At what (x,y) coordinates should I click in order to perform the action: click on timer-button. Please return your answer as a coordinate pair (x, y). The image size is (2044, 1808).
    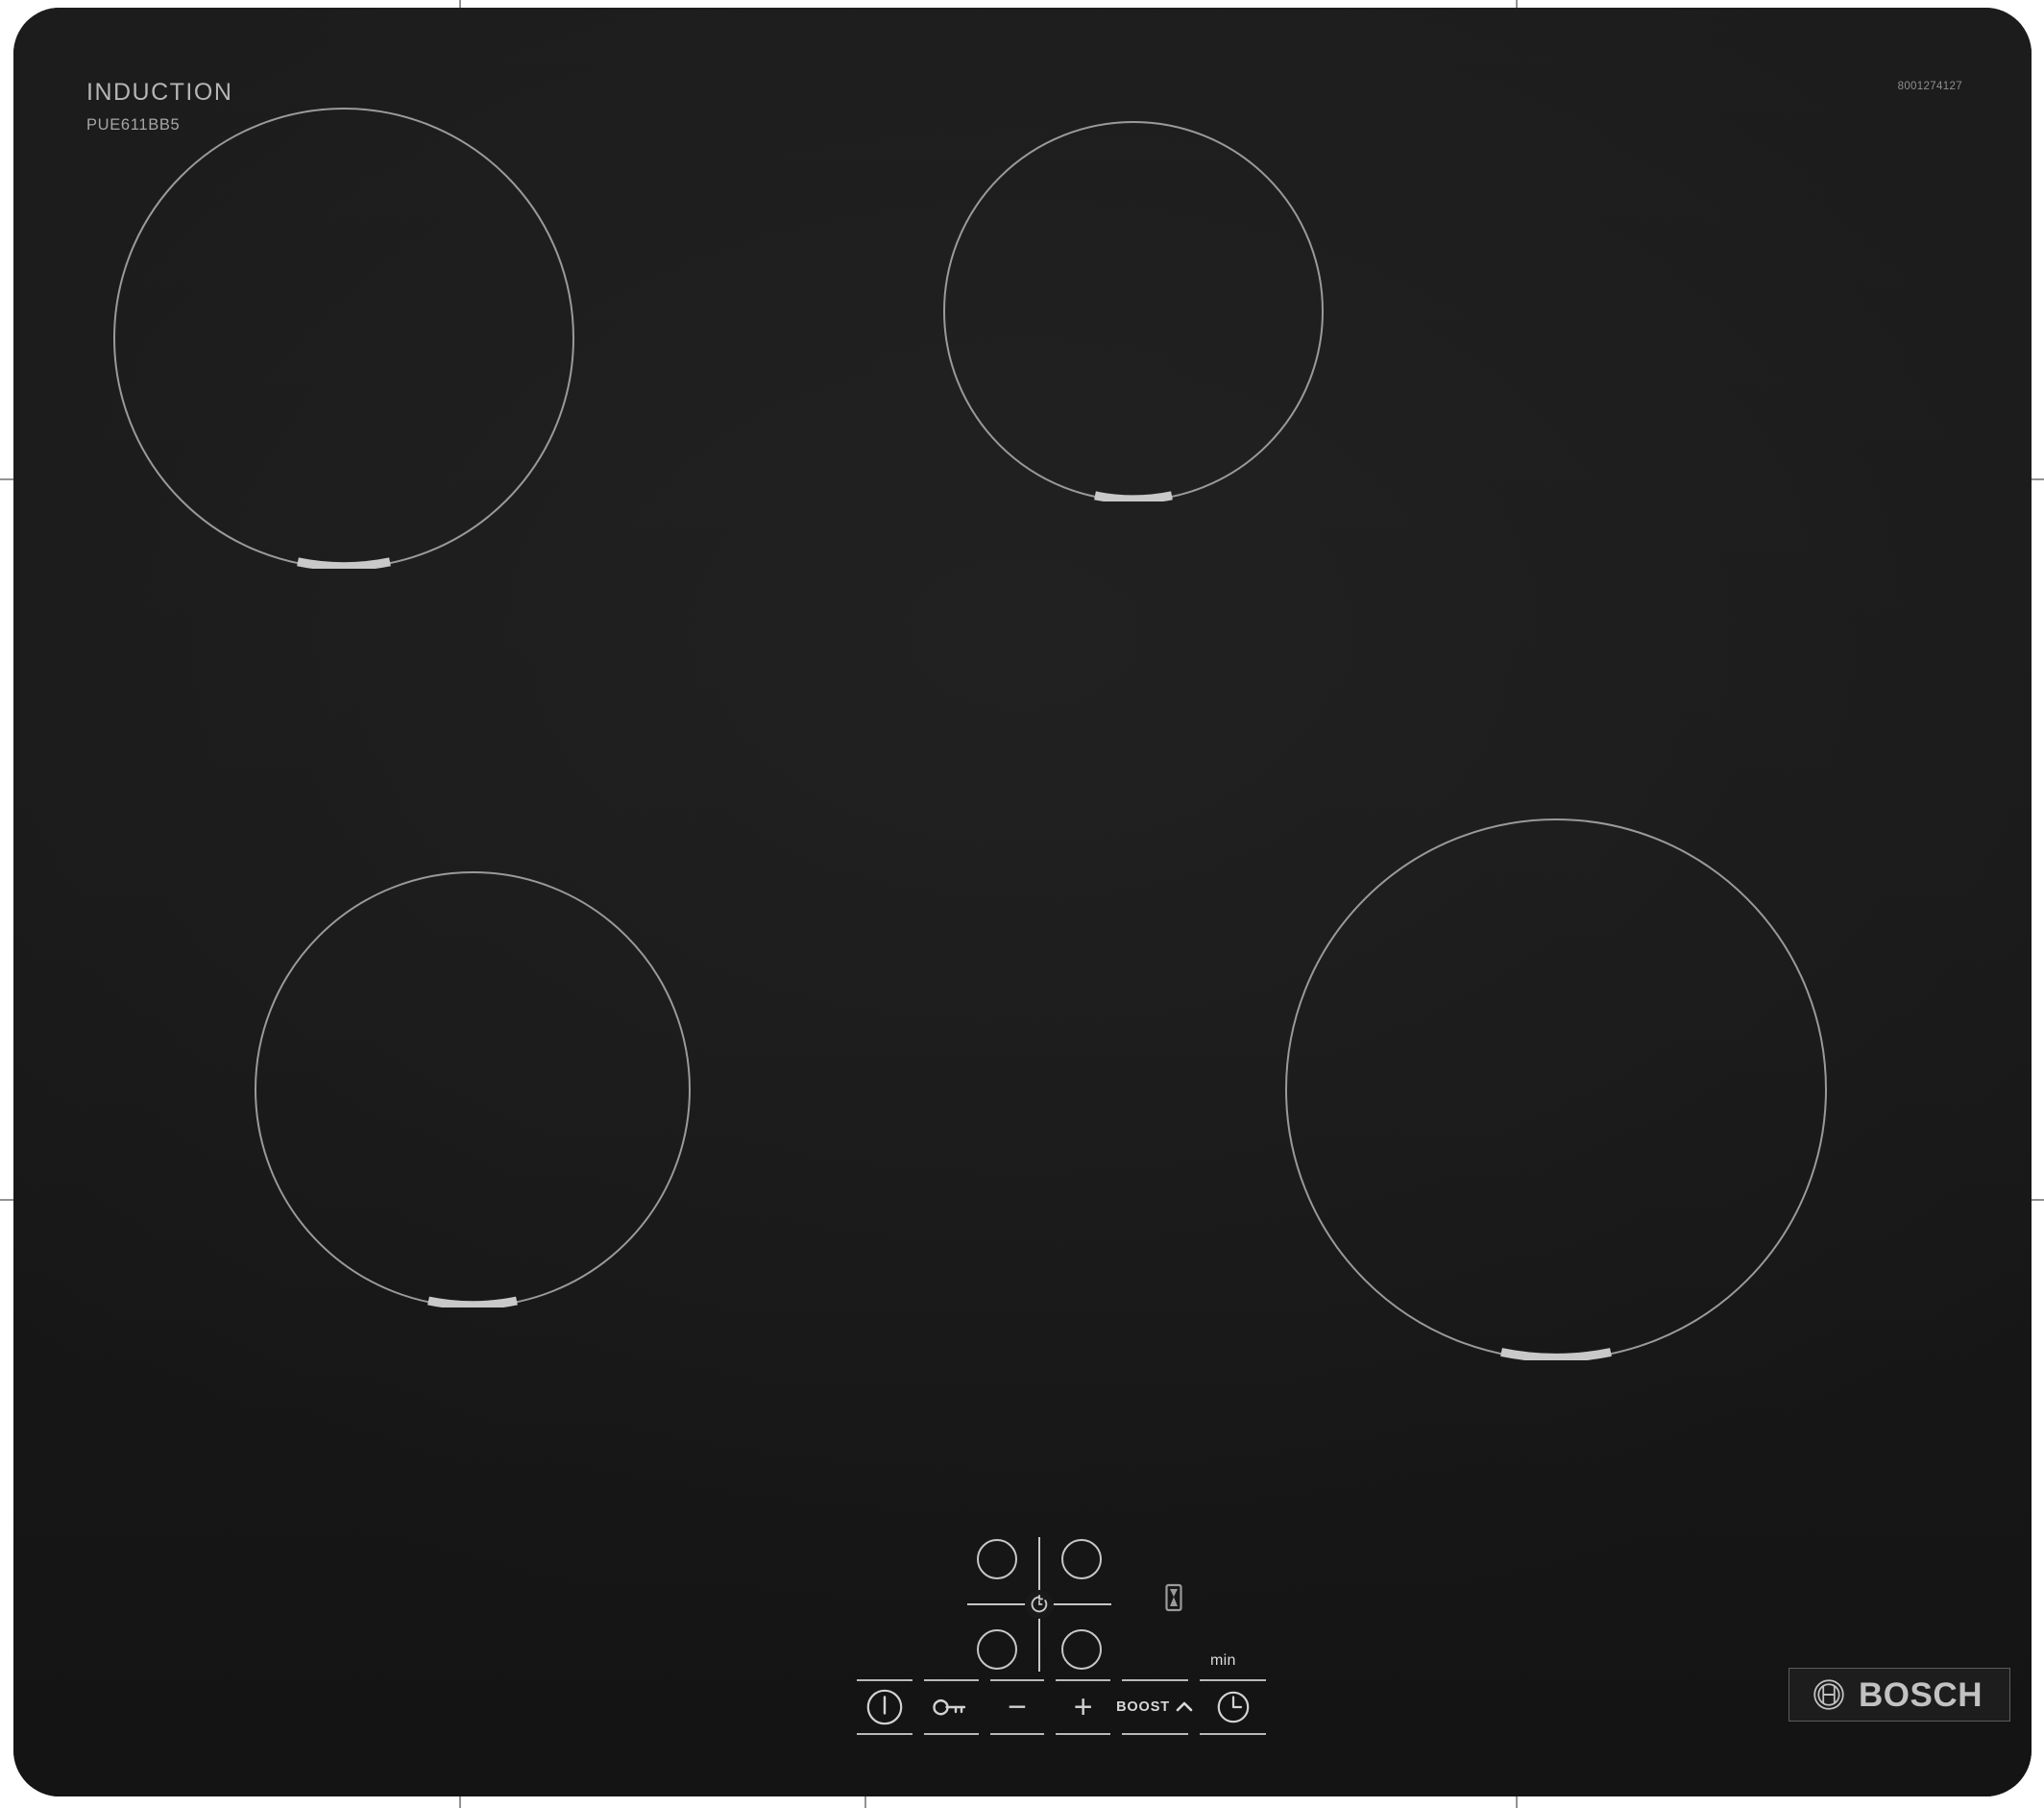
    Looking at the image, I should click on (1233, 1707).